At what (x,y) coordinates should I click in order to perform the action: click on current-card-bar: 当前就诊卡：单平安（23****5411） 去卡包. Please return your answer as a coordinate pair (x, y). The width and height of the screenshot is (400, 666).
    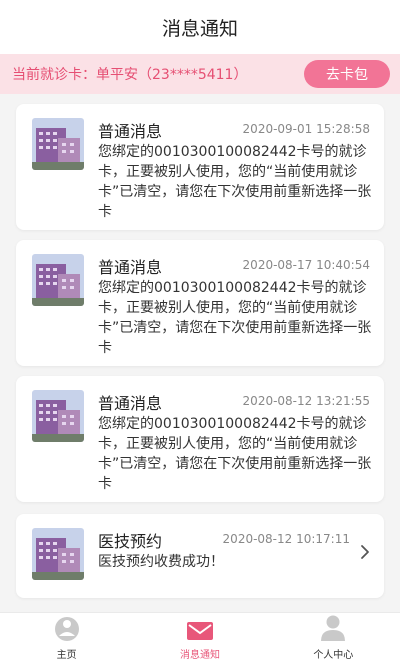
    Looking at the image, I should click on (200, 74).